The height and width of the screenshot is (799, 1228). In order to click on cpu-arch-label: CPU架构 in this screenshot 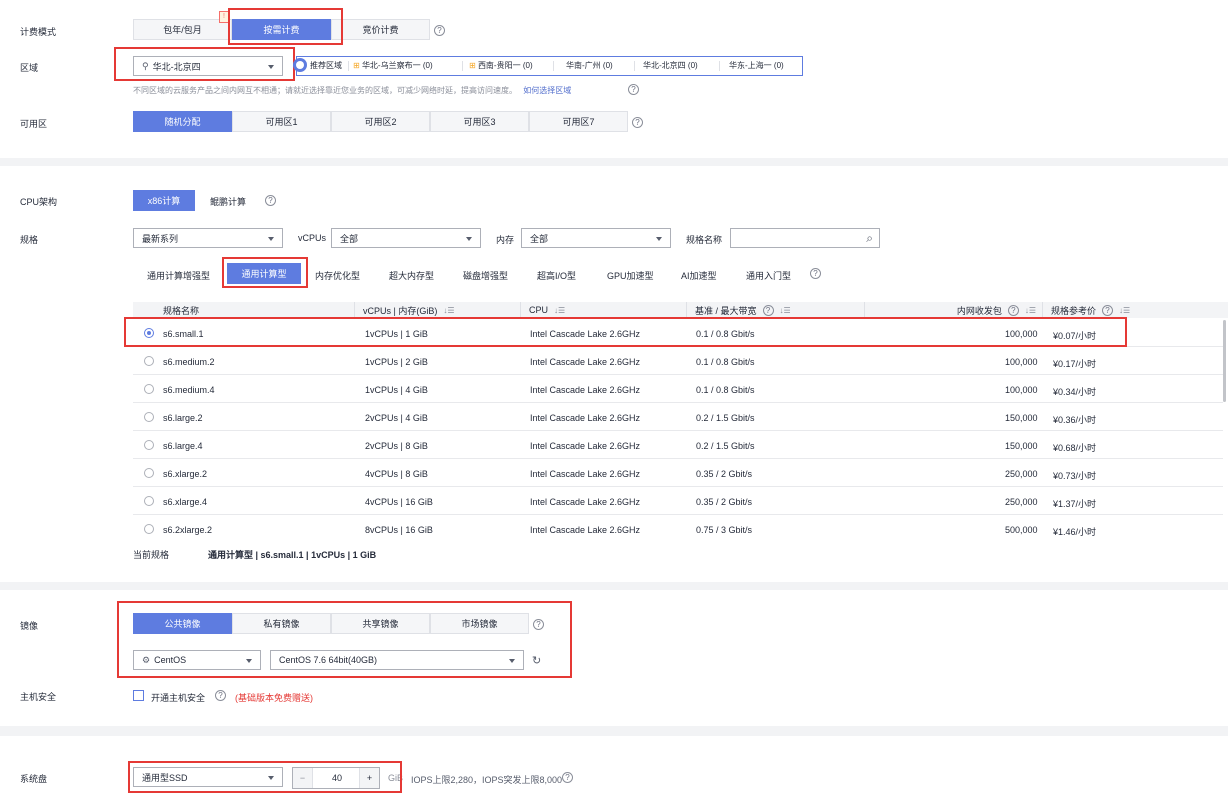, I will do `click(39, 202)`.